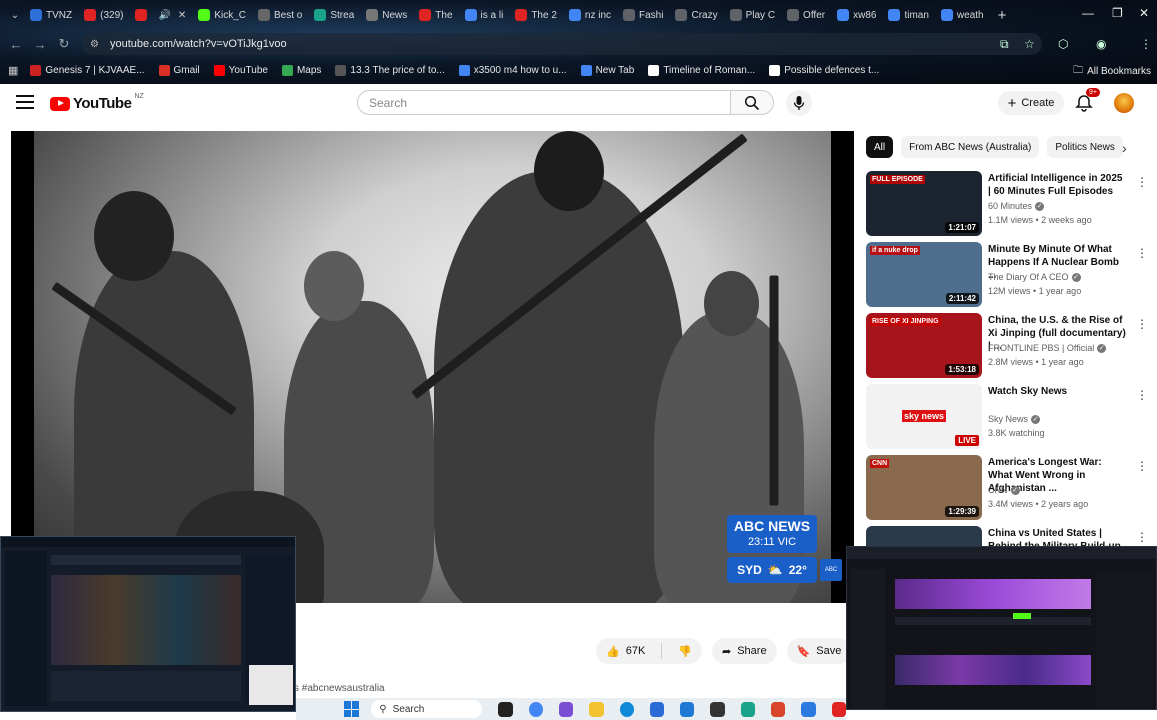 The image size is (1157, 720). What do you see at coordinates (334, 15) in the screenshot?
I see `browser-tab: Strea` at bounding box center [334, 15].